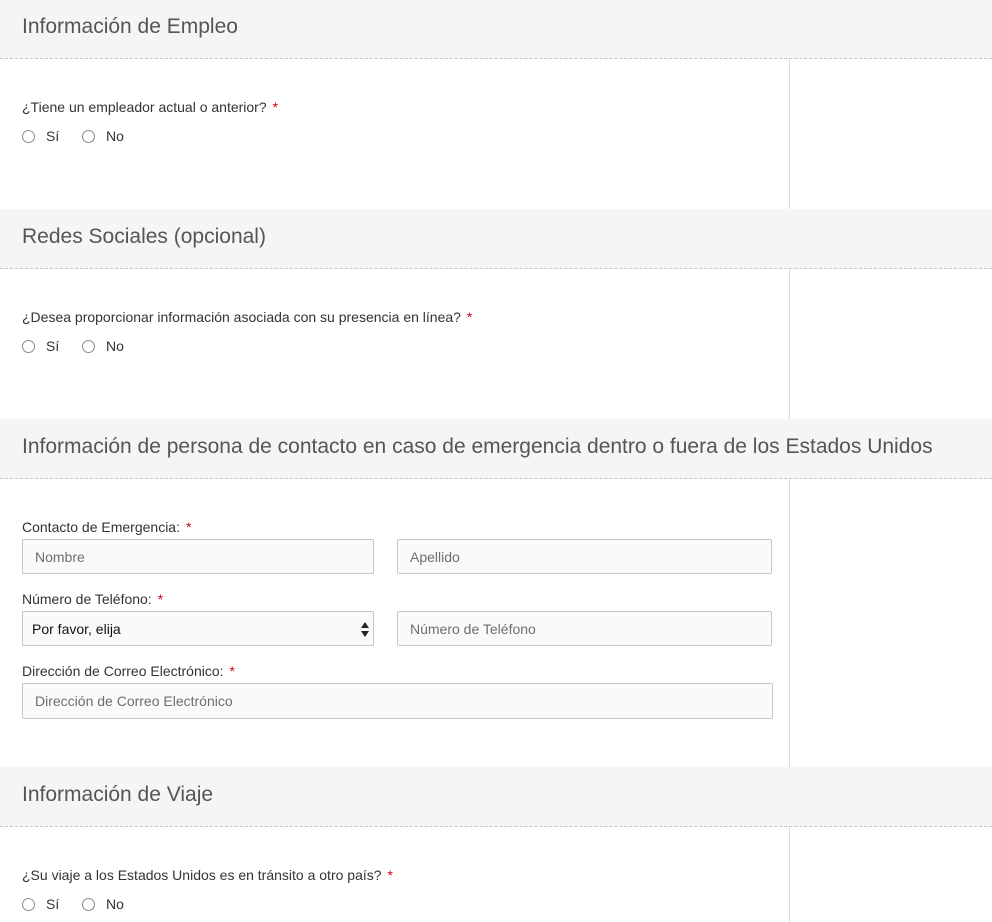 The width and height of the screenshot is (992, 922). Describe the element at coordinates (28, 904) in the screenshot. I see `transit-yes-radio` at that location.